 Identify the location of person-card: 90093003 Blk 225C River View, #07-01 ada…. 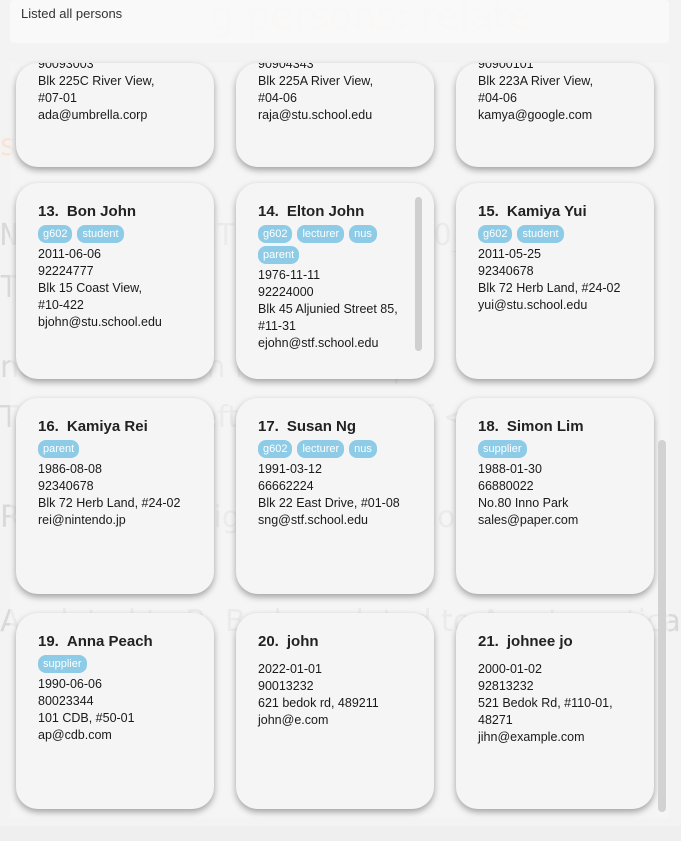
(115, 115).